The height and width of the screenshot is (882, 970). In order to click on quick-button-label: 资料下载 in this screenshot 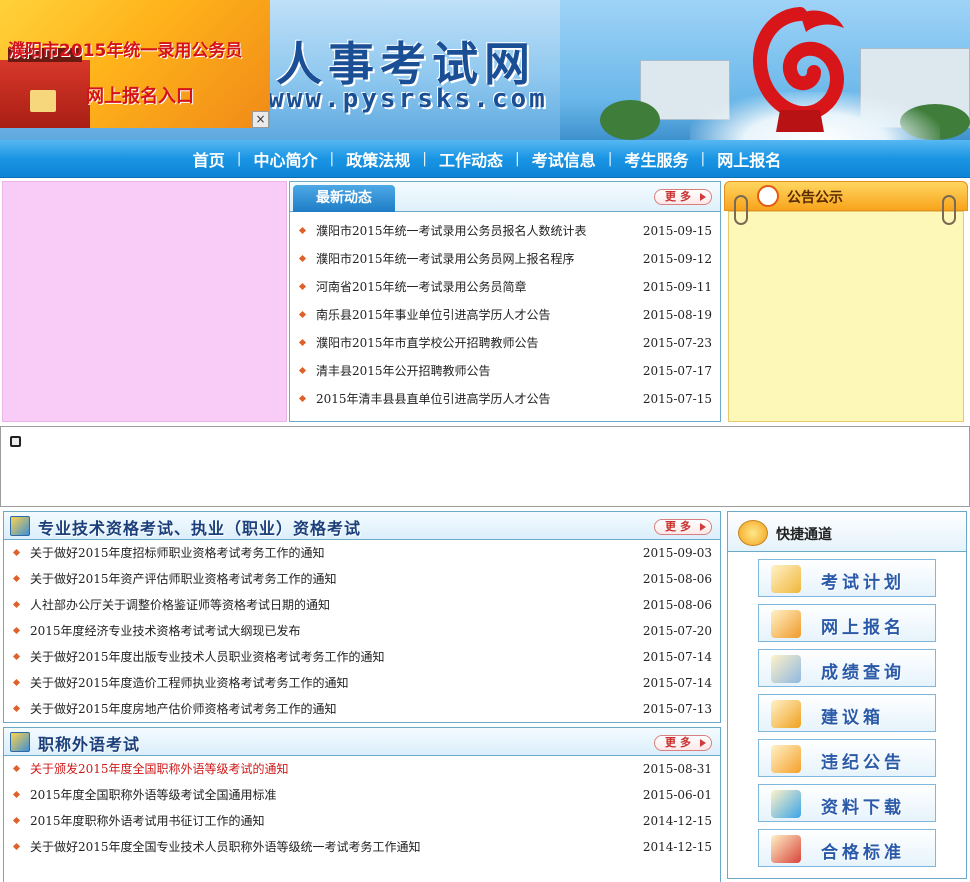, I will do `click(863, 808)`.